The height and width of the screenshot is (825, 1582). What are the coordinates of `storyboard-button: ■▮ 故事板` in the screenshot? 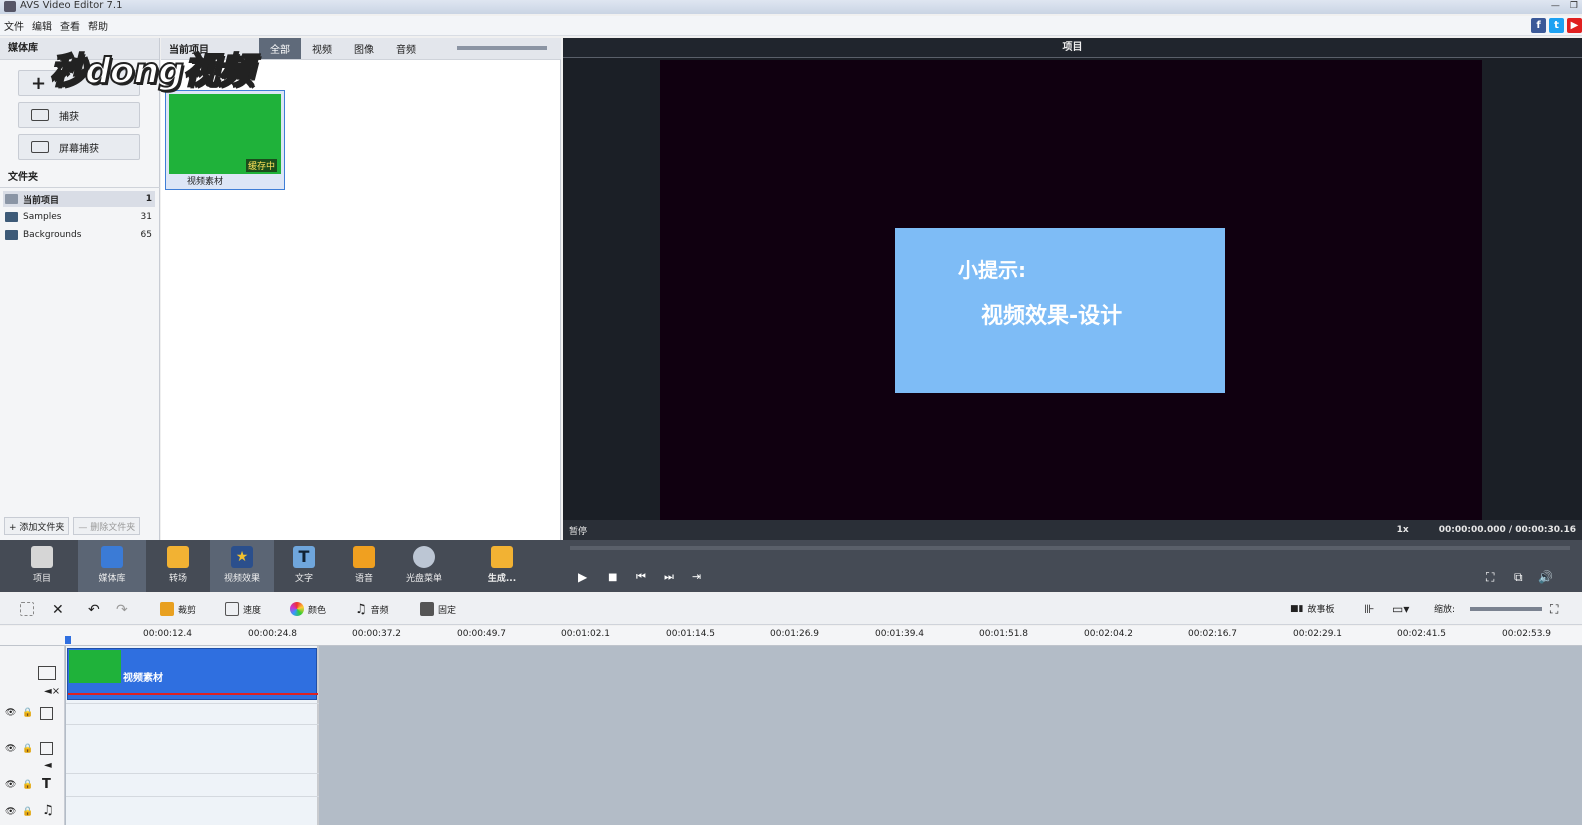 It's located at (1312, 609).